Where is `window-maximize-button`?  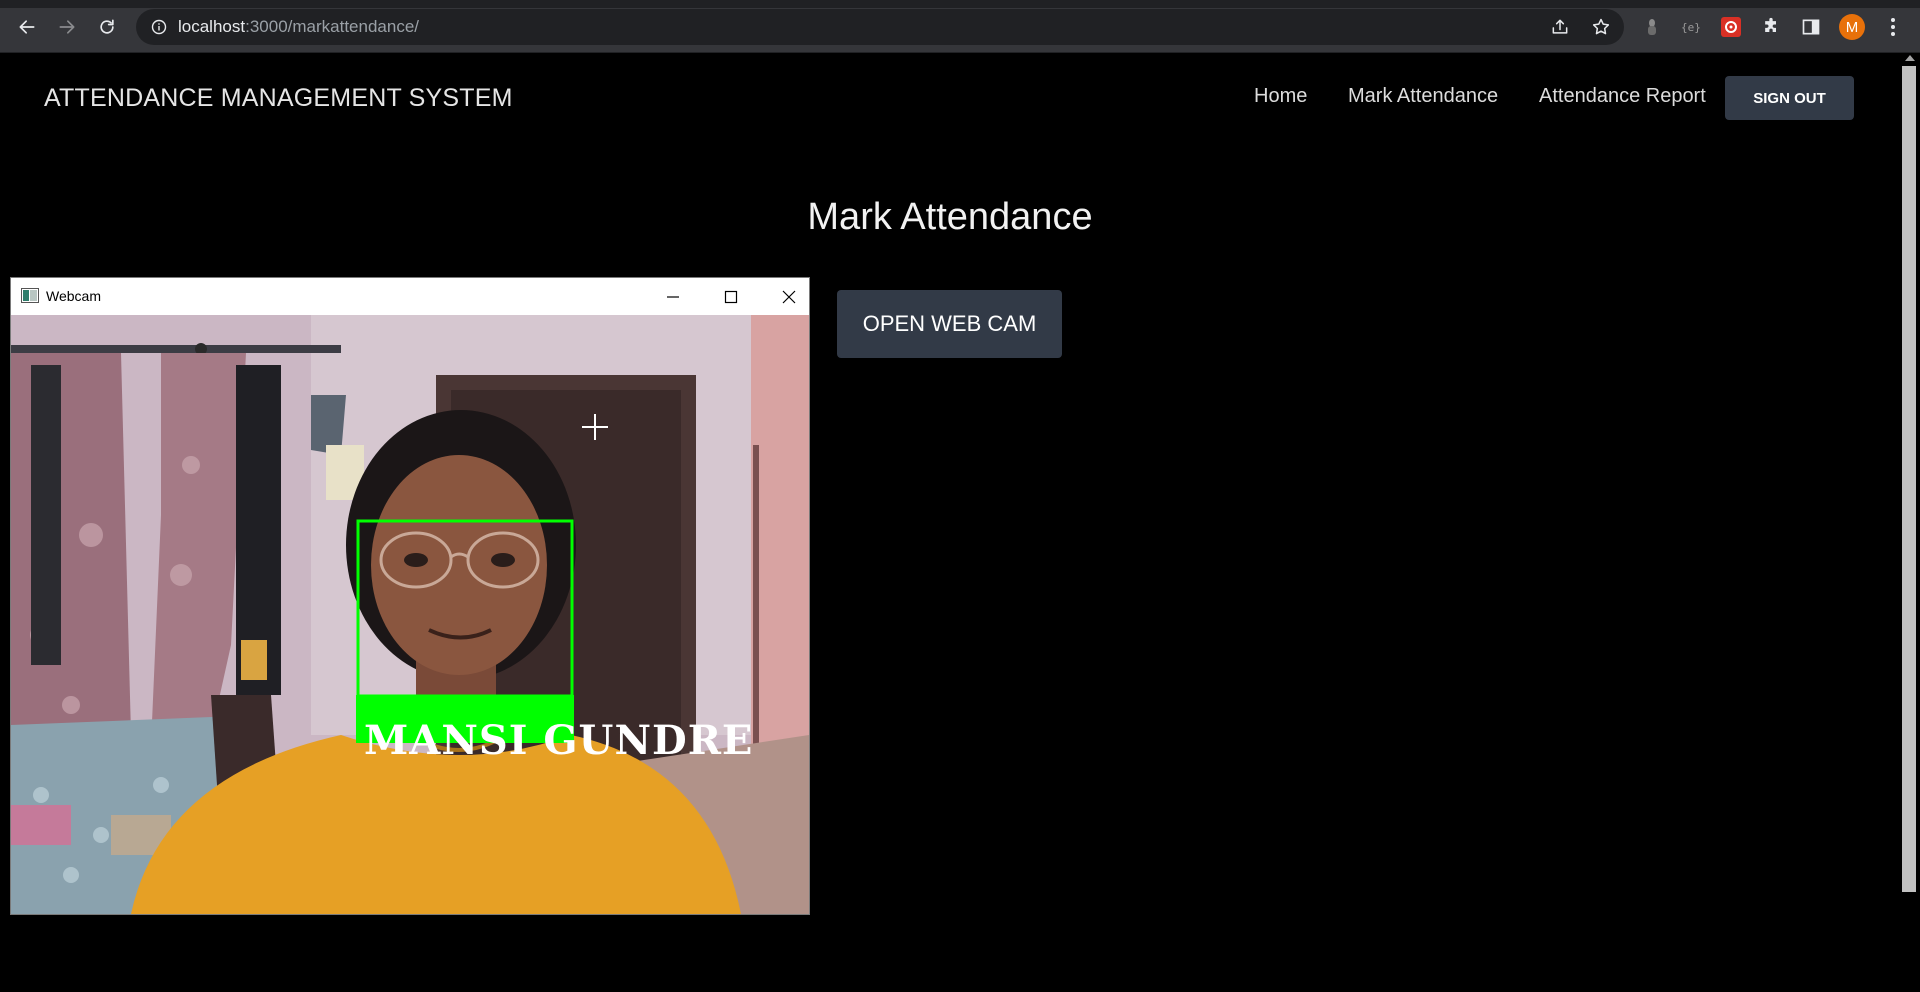
window-maximize-button is located at coordinates (731, 296).